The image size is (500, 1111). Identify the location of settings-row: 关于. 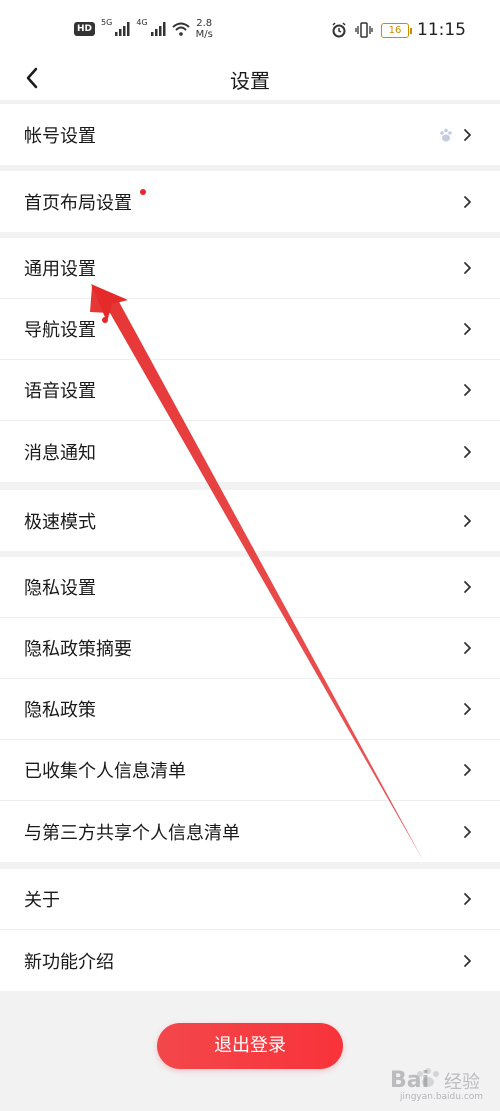
(250, 899).